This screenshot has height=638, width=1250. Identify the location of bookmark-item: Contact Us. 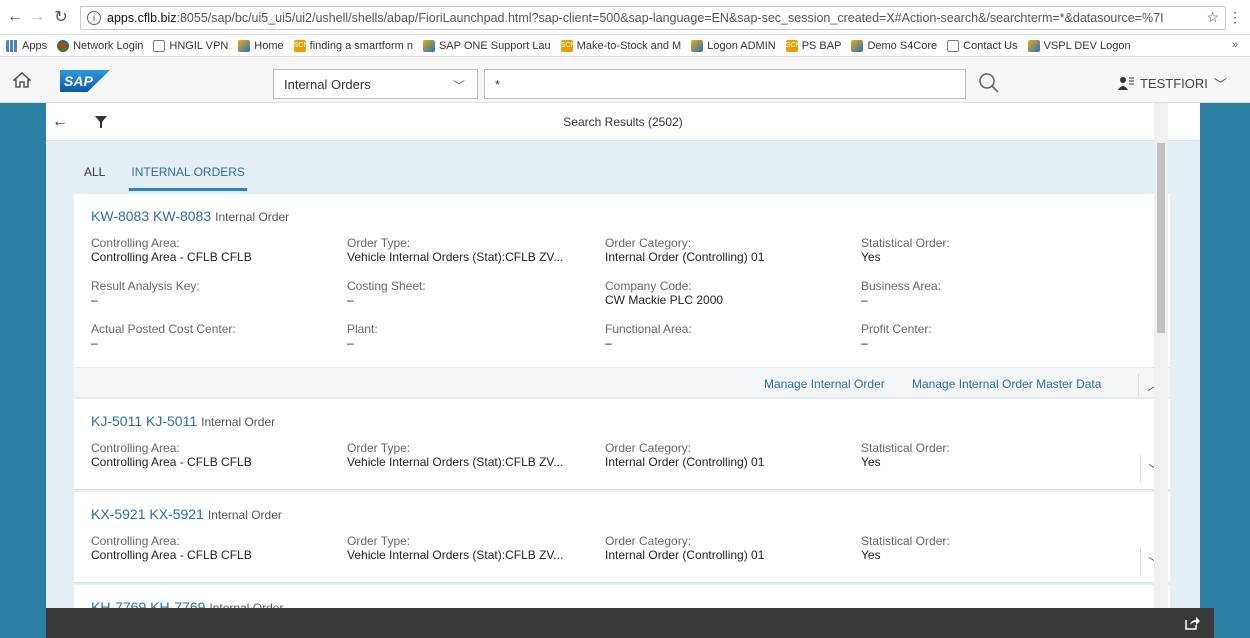
(982, 45).